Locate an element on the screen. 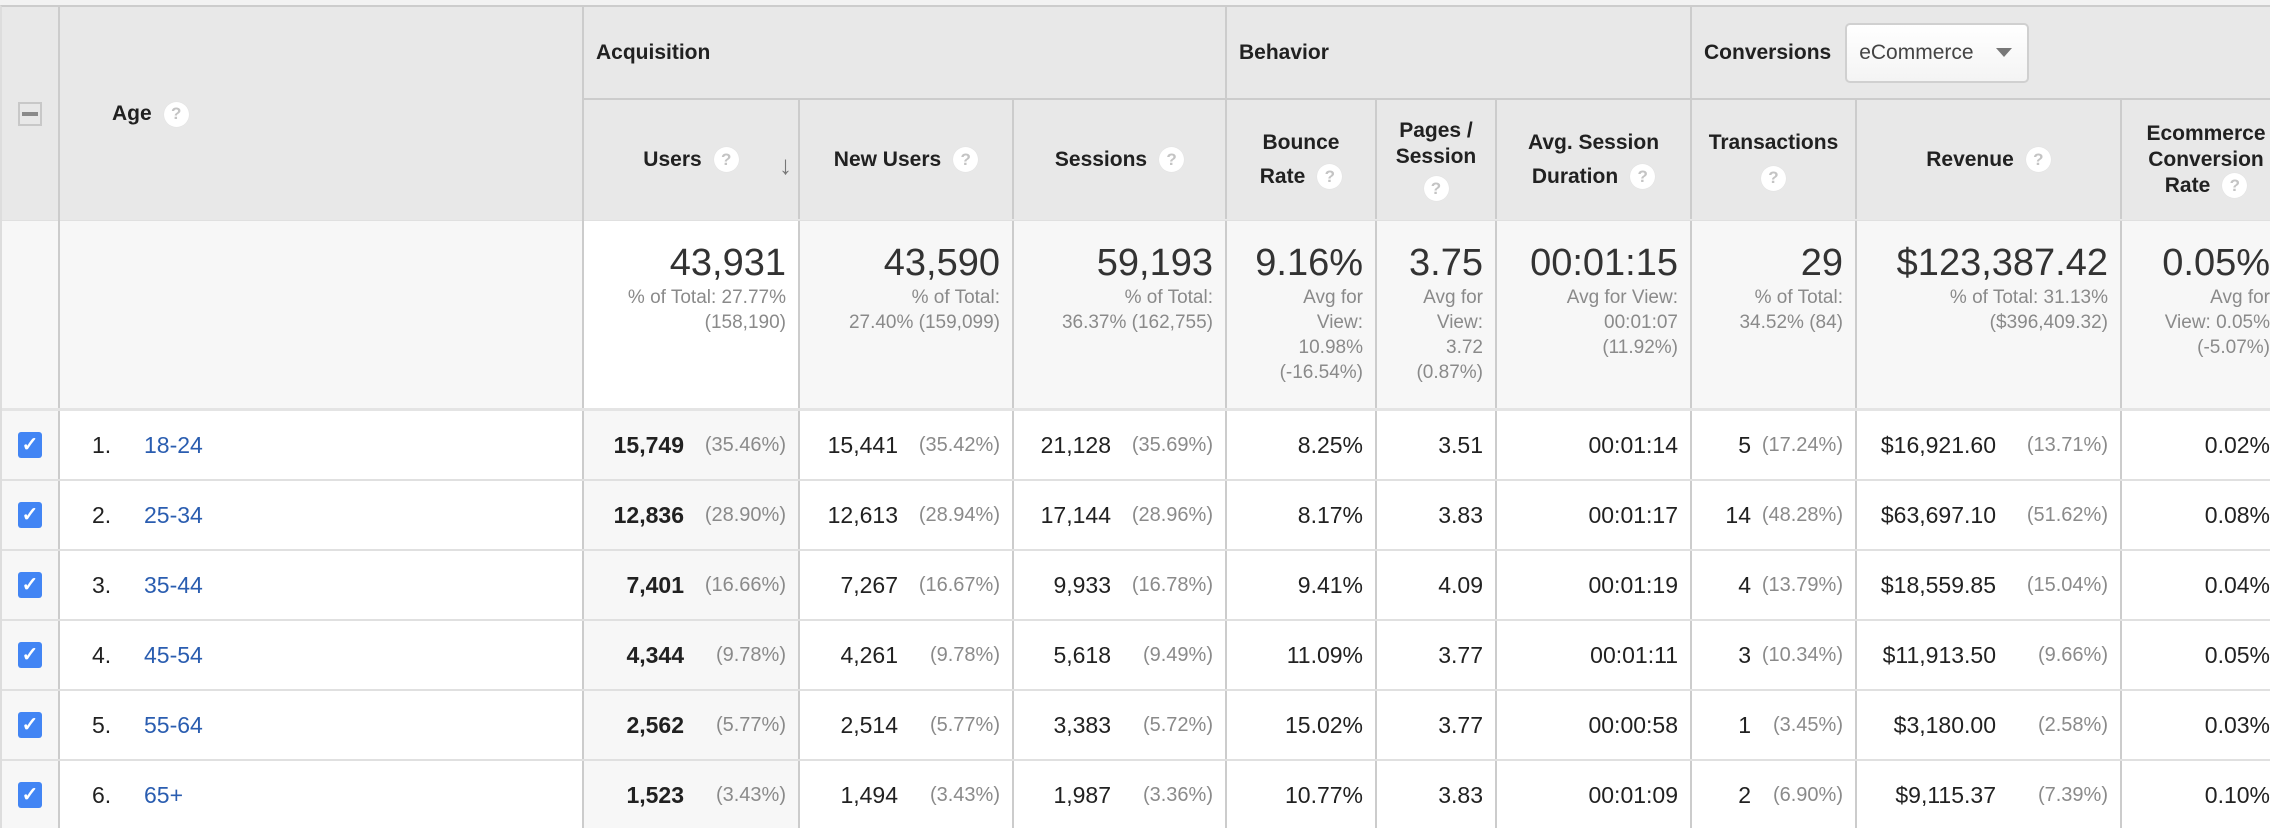 This screenshot has width=2270, height=828. cell-value: 11.09% is located at coordinates (1324, 654).